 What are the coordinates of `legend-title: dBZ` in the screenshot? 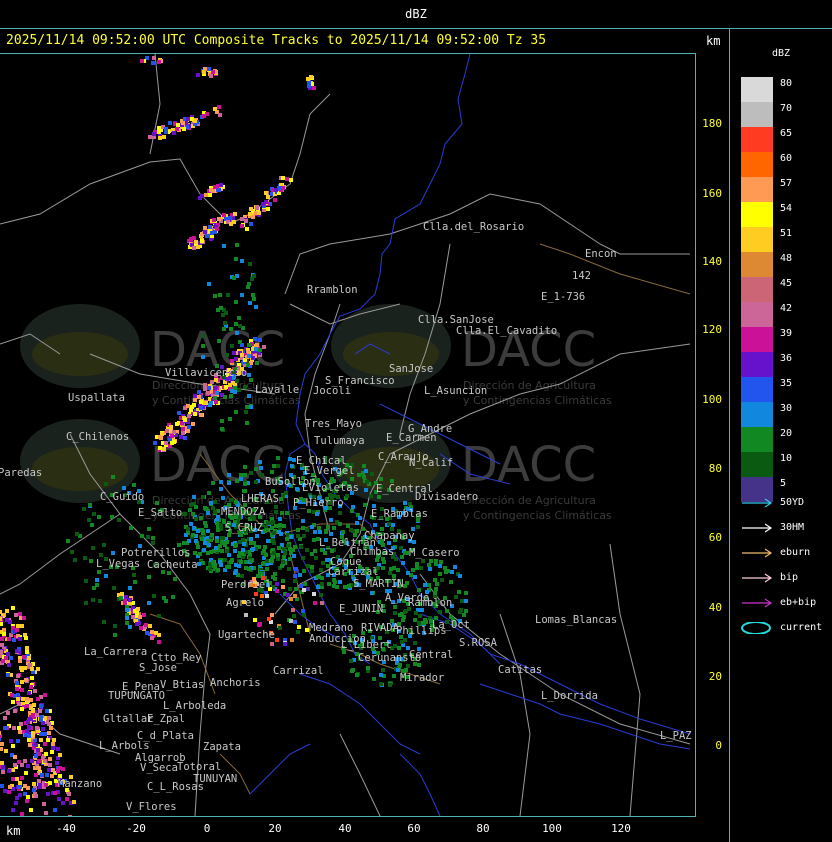 It's located at (781, 53).